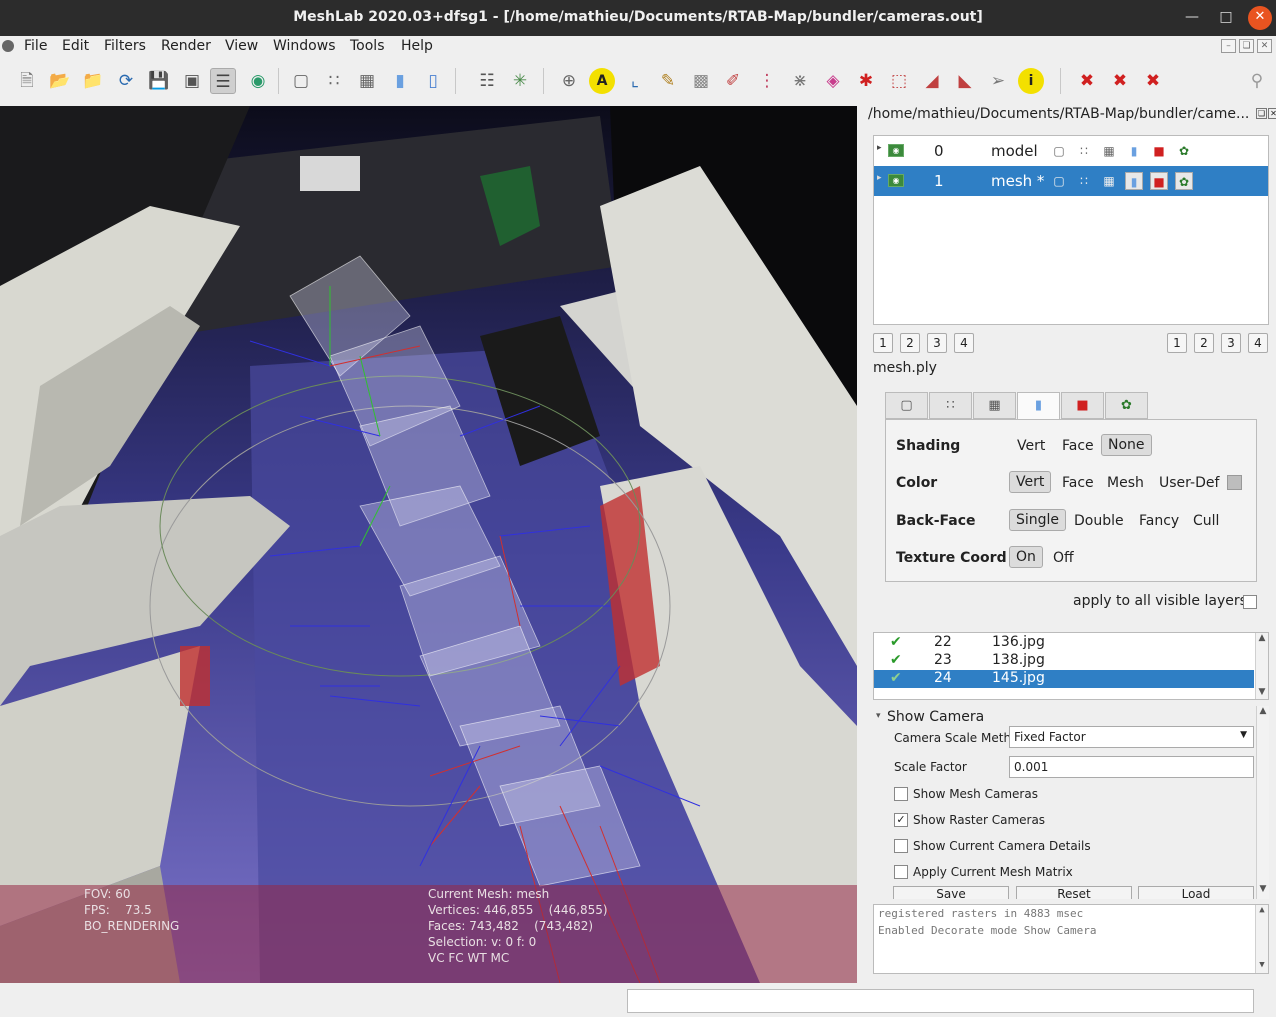  What do you see at coordinates (1031, 81) in the screenshot?
I see `info-icon: i` at bounding box center [1031, 81].